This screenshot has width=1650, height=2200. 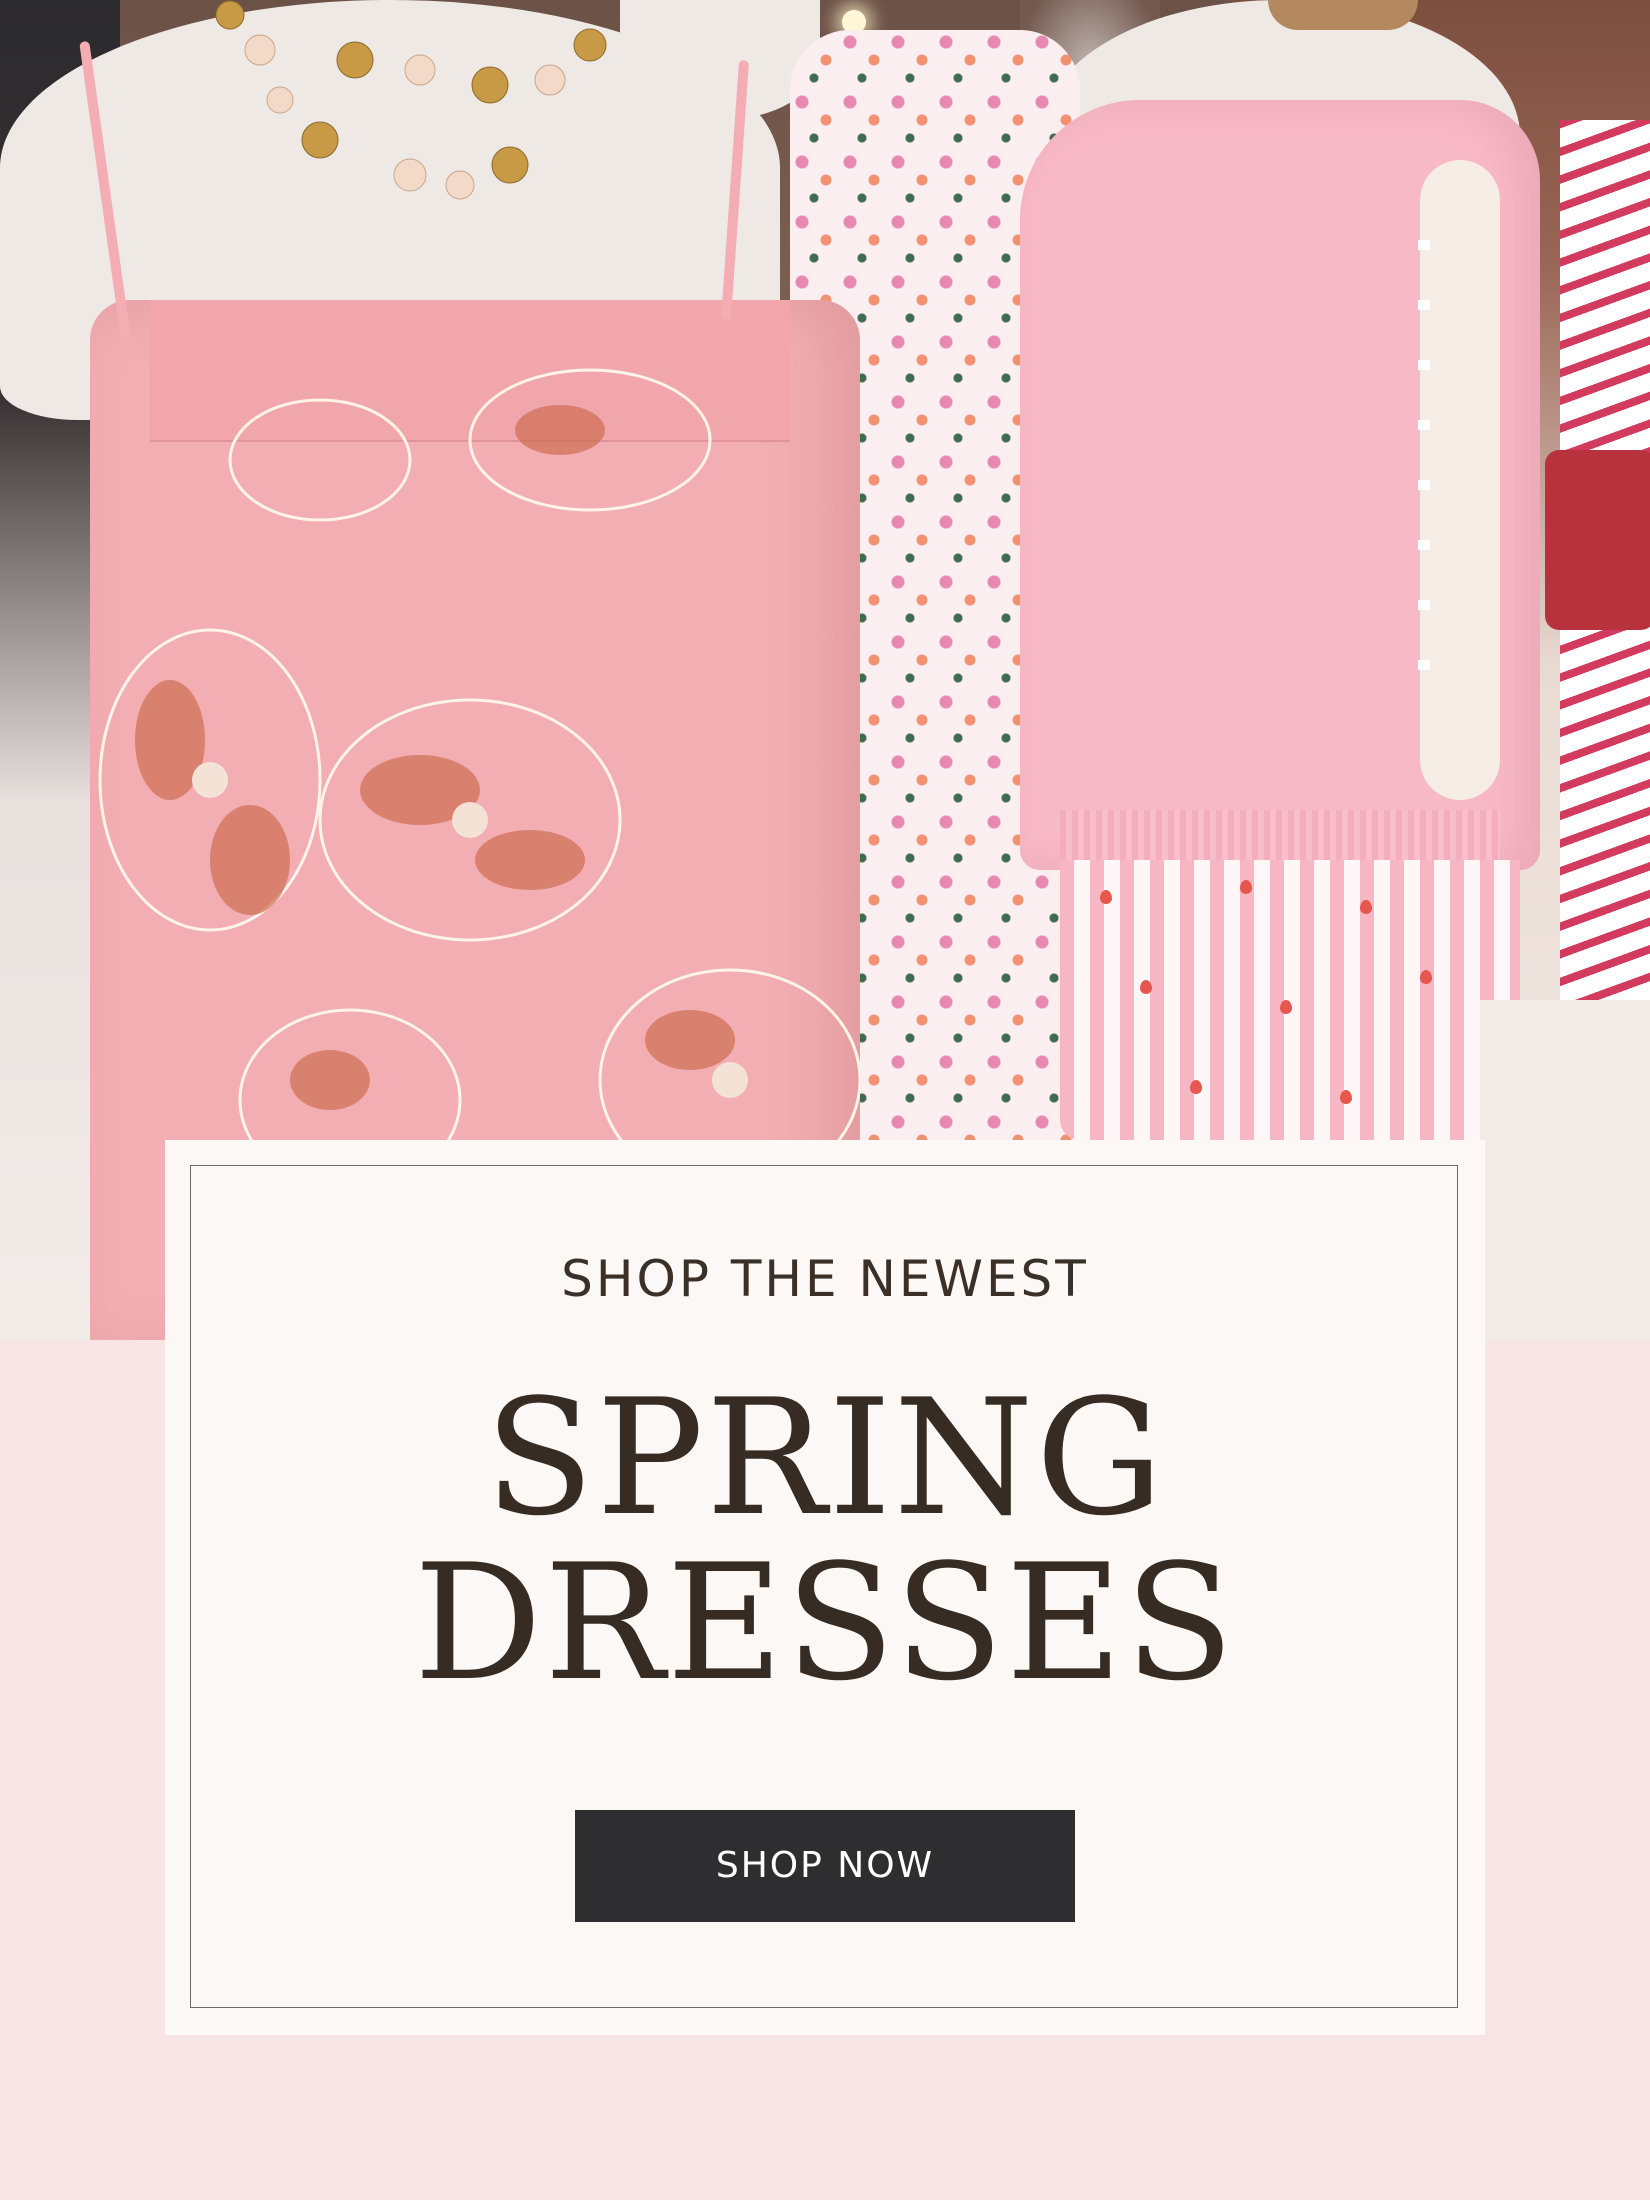 I want to click on shop-now-button: SHOP NOW, so click(x=825, y=1866).